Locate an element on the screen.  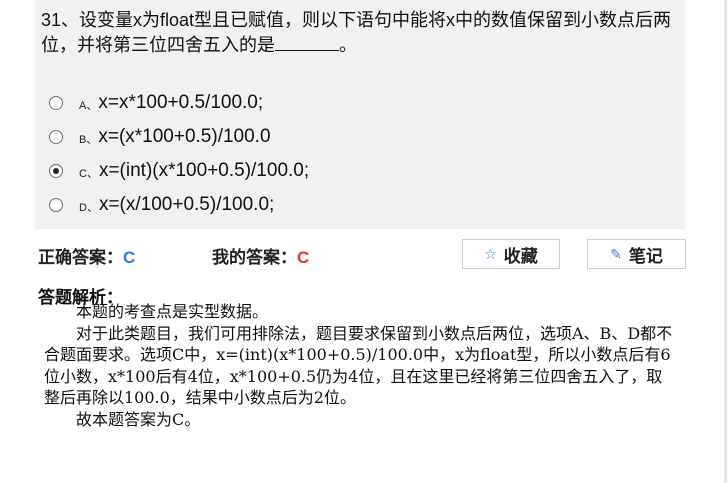
option-b-radio is located at coordinates (56, 137).